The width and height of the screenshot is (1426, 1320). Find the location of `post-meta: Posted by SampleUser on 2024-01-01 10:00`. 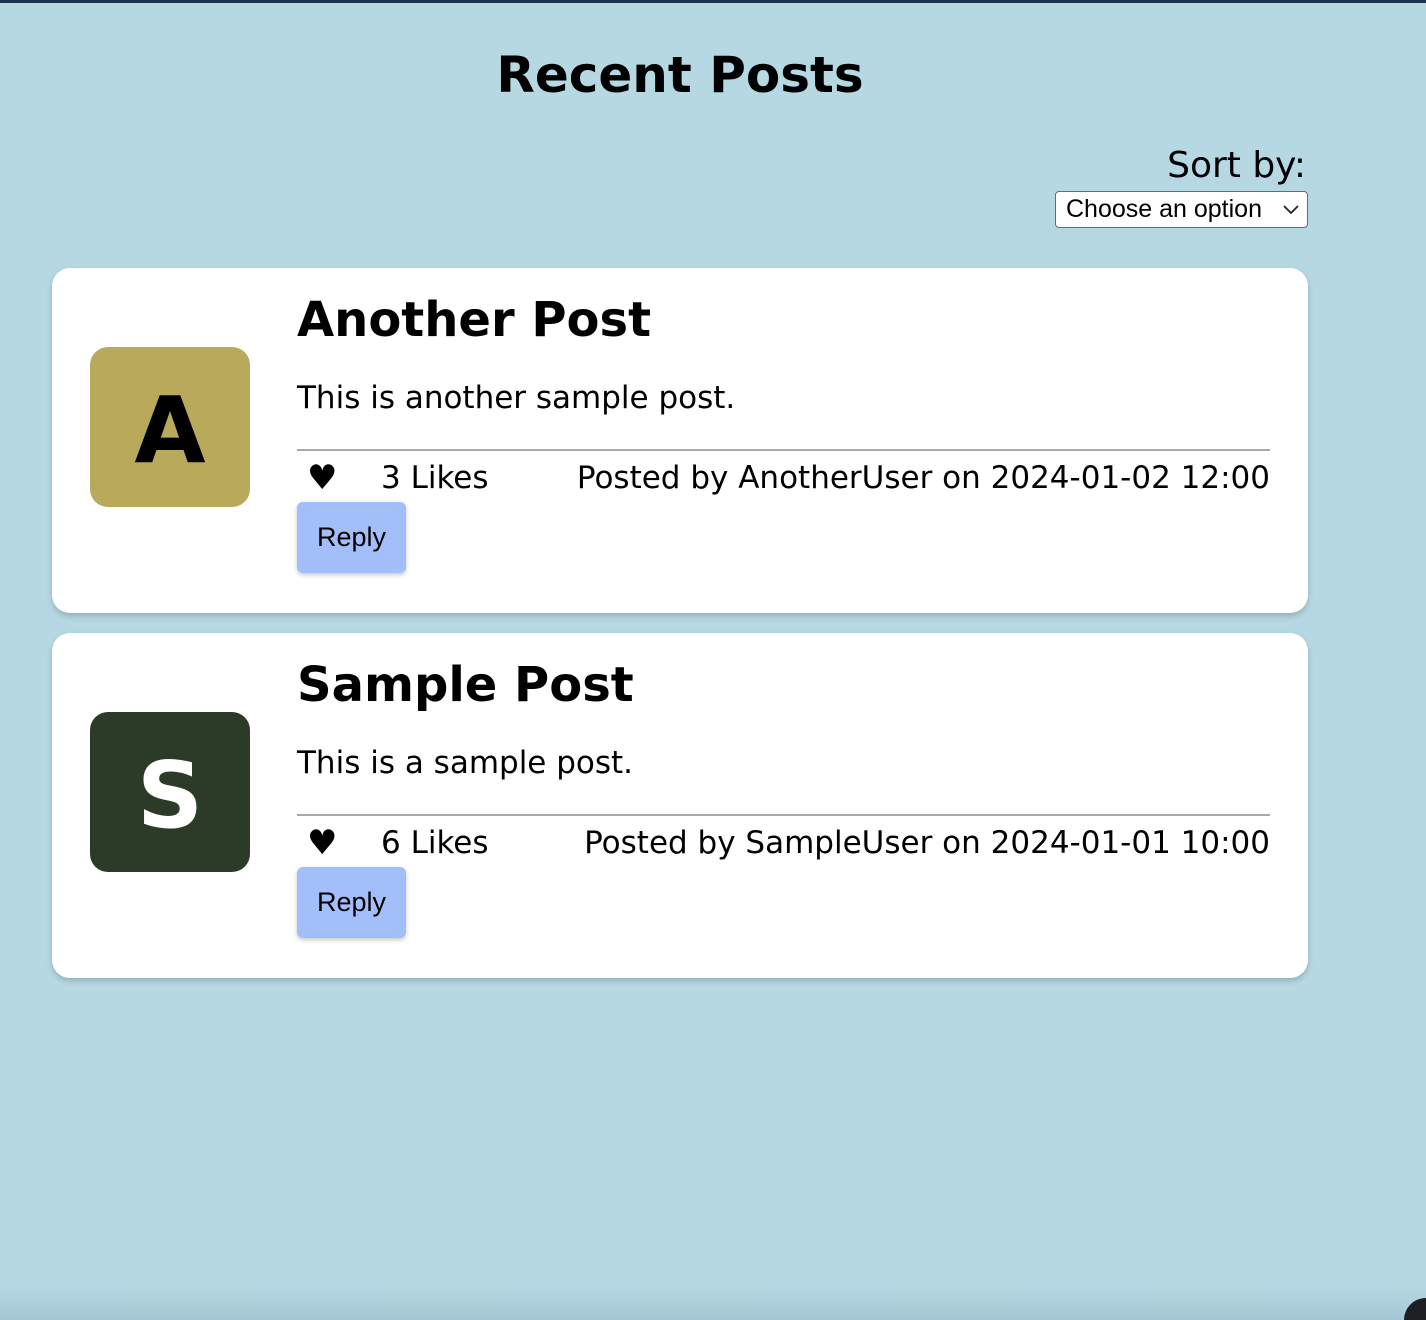

post-meta: Posted by SampleUser on 2024-01-01 10:00 is located at coordinates (927, 843).